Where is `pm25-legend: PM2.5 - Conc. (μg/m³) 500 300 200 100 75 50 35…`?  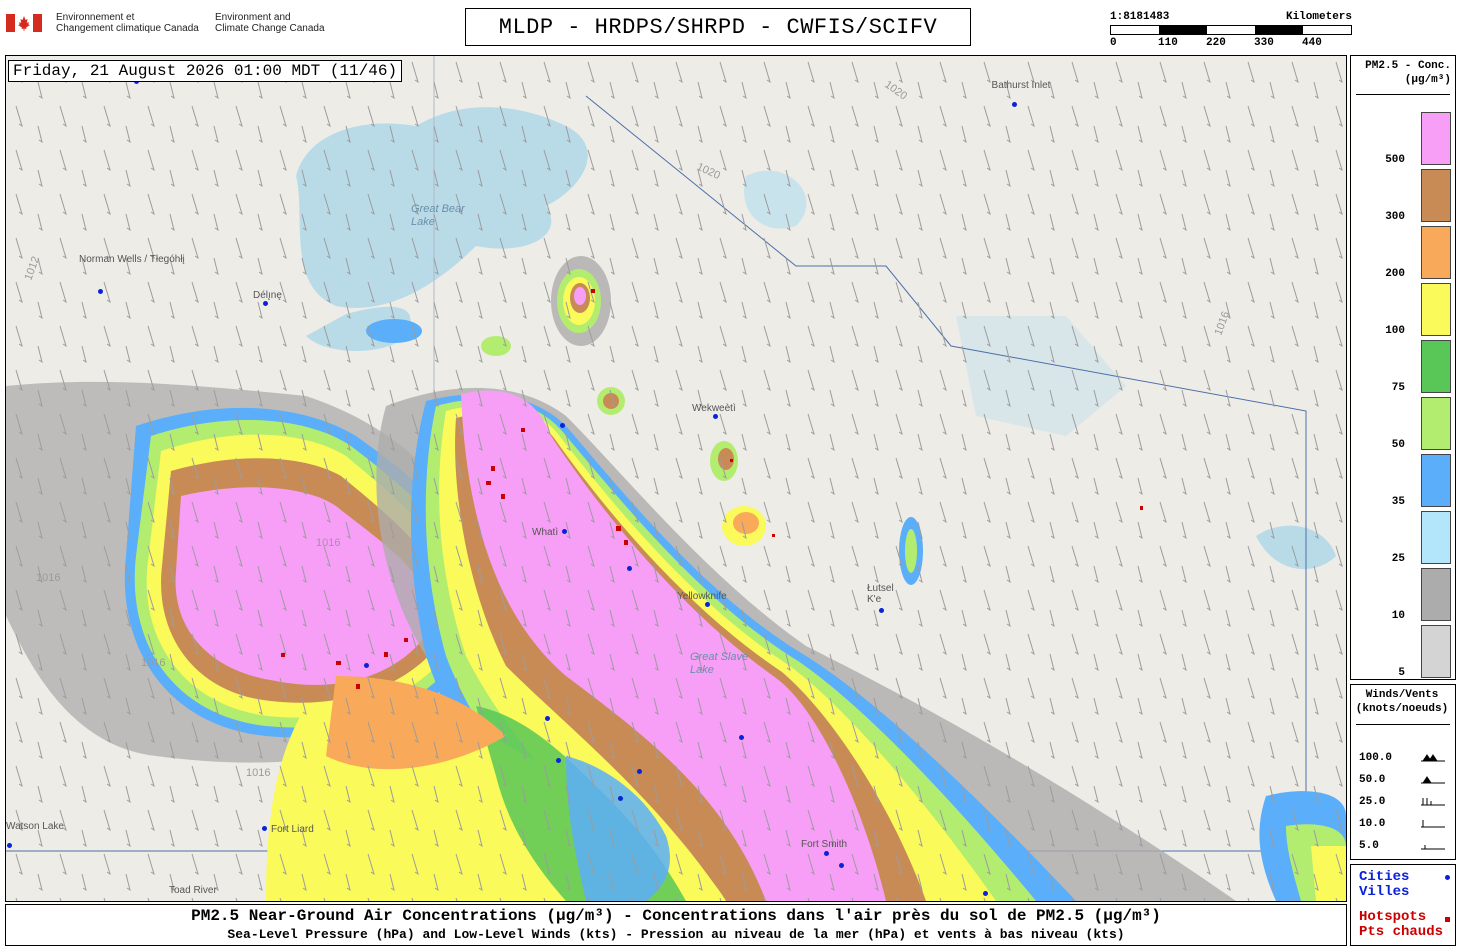
pm25-legend: PM2.5 - Conc. (μg/m³) 500 300 200 100 75 50 35… is located at coordinates (1403, 367).